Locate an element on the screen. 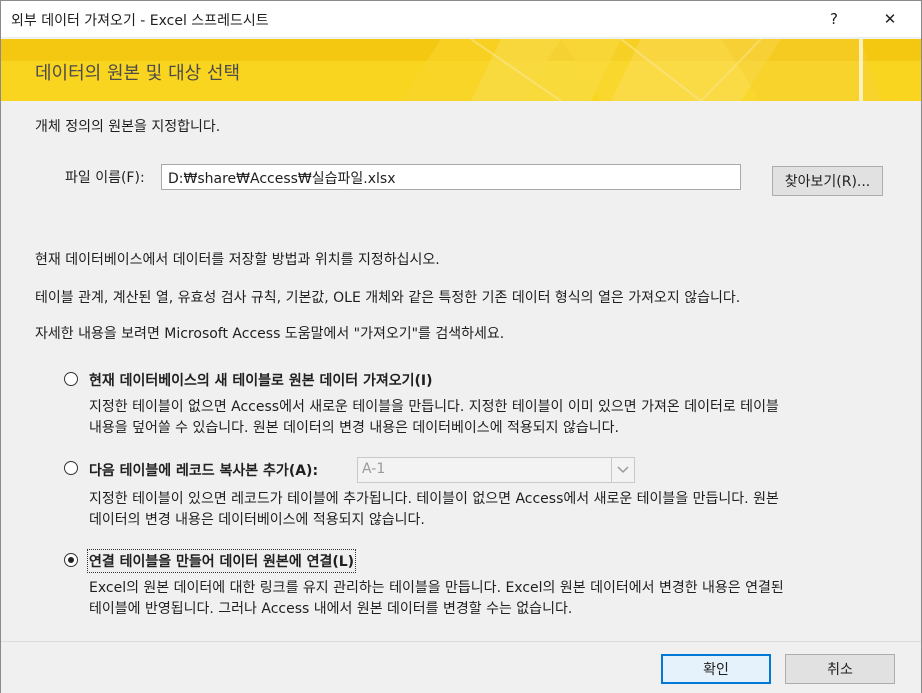 The image size is (922, 693). link-radio is located at coordinates (71, 560).